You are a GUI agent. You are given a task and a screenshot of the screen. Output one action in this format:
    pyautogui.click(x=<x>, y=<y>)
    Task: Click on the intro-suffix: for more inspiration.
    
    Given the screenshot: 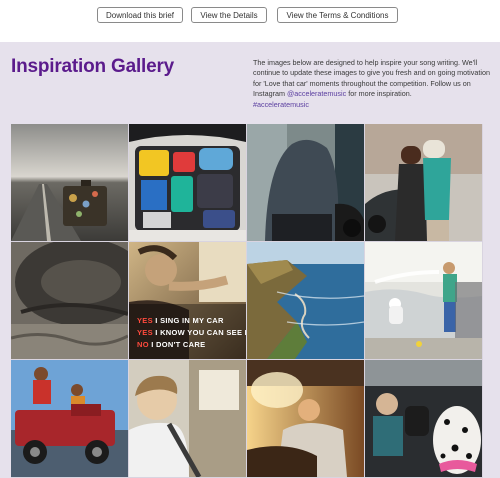 What is the action you would take?
    pyautogui.click(x=380, y=94)
    